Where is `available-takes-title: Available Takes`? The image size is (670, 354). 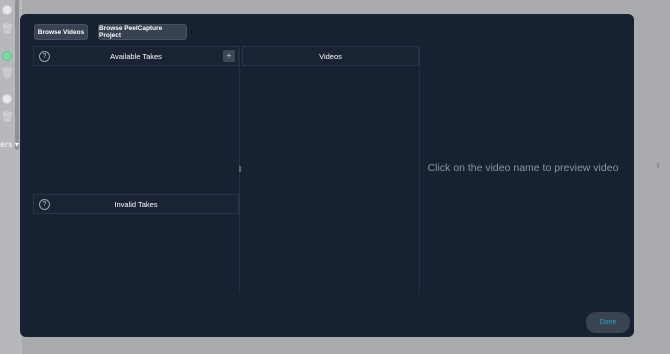 available-takes-title: Available Takes is located at coordinates (136, 56).